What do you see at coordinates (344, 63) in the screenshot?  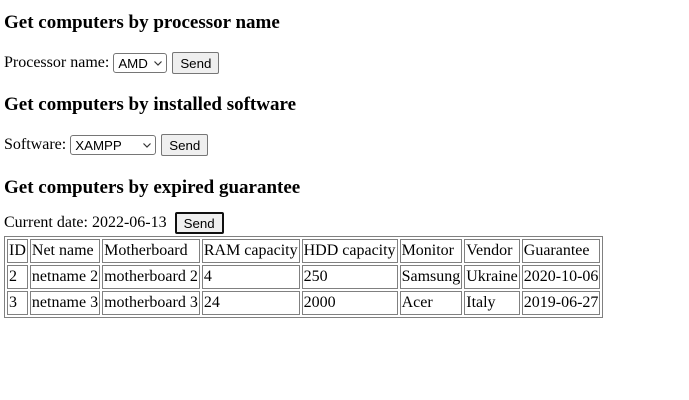 I see `processor-form: Processor name: AMD Send` at bounding box center [344, 63].